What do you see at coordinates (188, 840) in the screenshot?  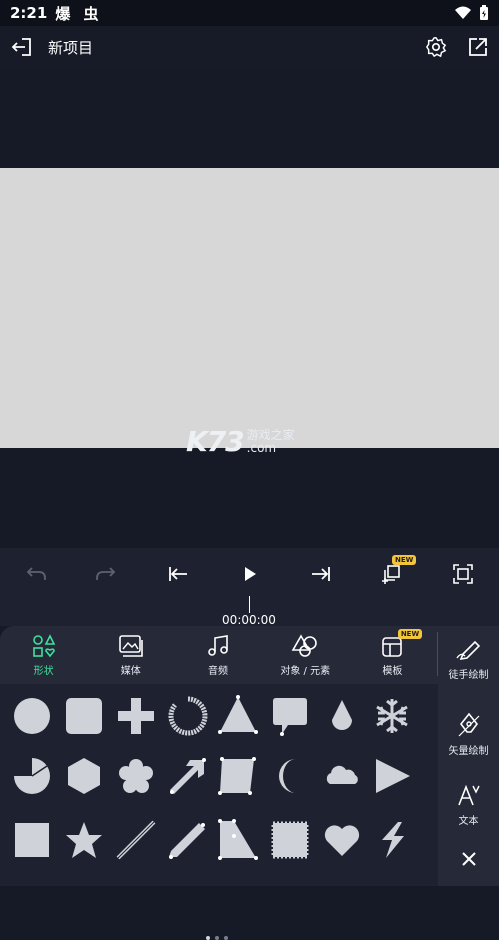 I see `shape-pencil-line` at bounding box center [188, 840].